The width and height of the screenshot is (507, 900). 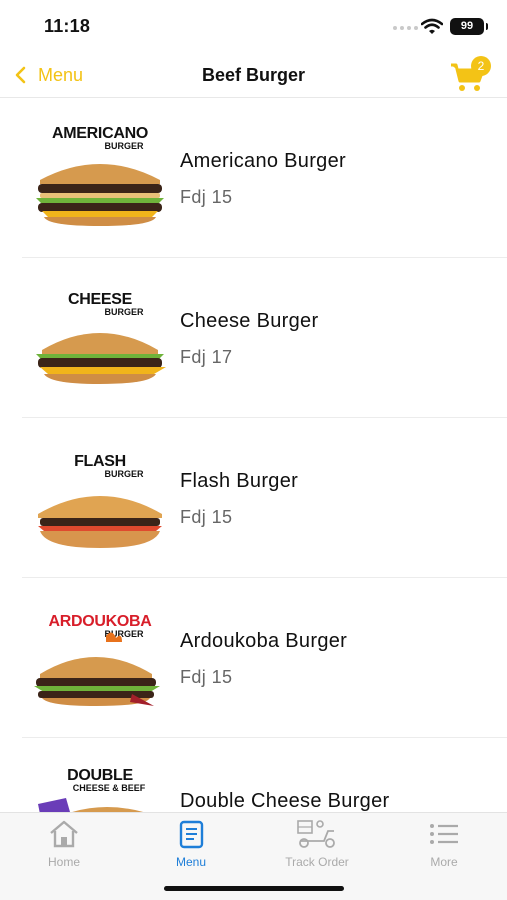 I want to click on item-image: ARDOUKOBA BURGER, so click(x=100, y=658).